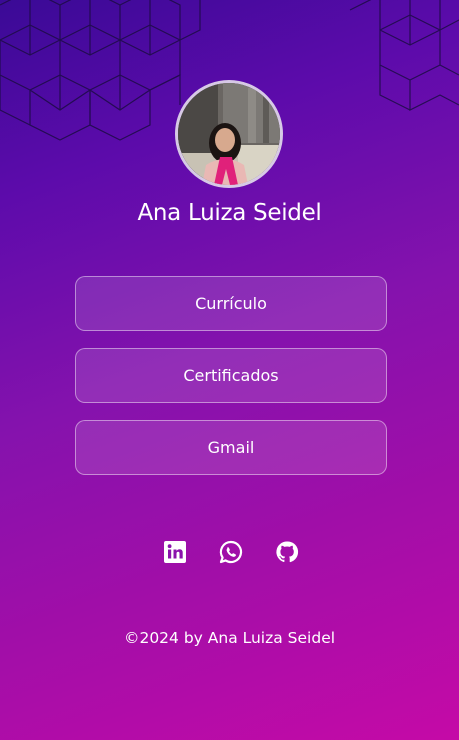 The width and height of the screenshot is (459, 740). Describe the element at coordinates (175, 552) in the screenshot. I see `linkedin-icon` at that location.